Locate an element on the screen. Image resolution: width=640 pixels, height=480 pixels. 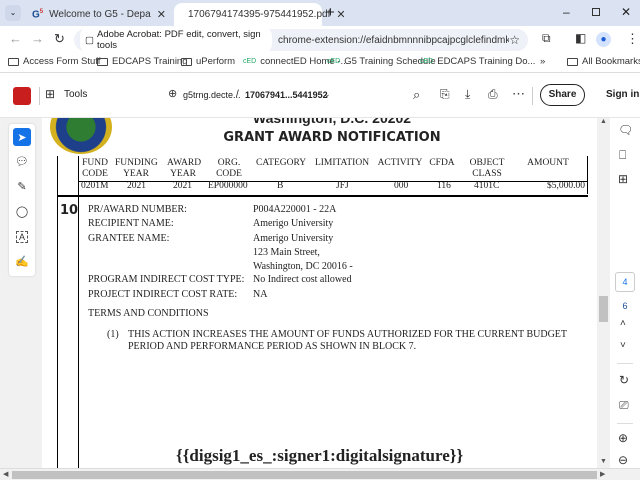
field-value: NA is located at coordinates (260, 294).